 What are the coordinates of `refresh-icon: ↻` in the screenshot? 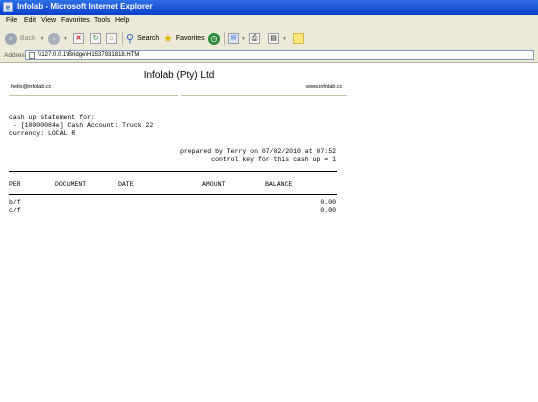 It's located at (95, 38).